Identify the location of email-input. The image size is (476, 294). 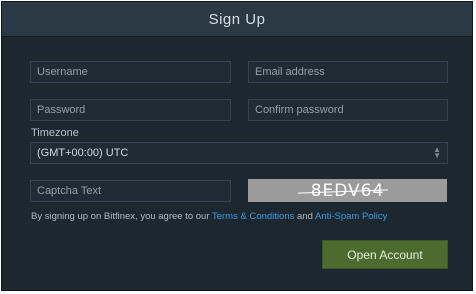
(348, 72).